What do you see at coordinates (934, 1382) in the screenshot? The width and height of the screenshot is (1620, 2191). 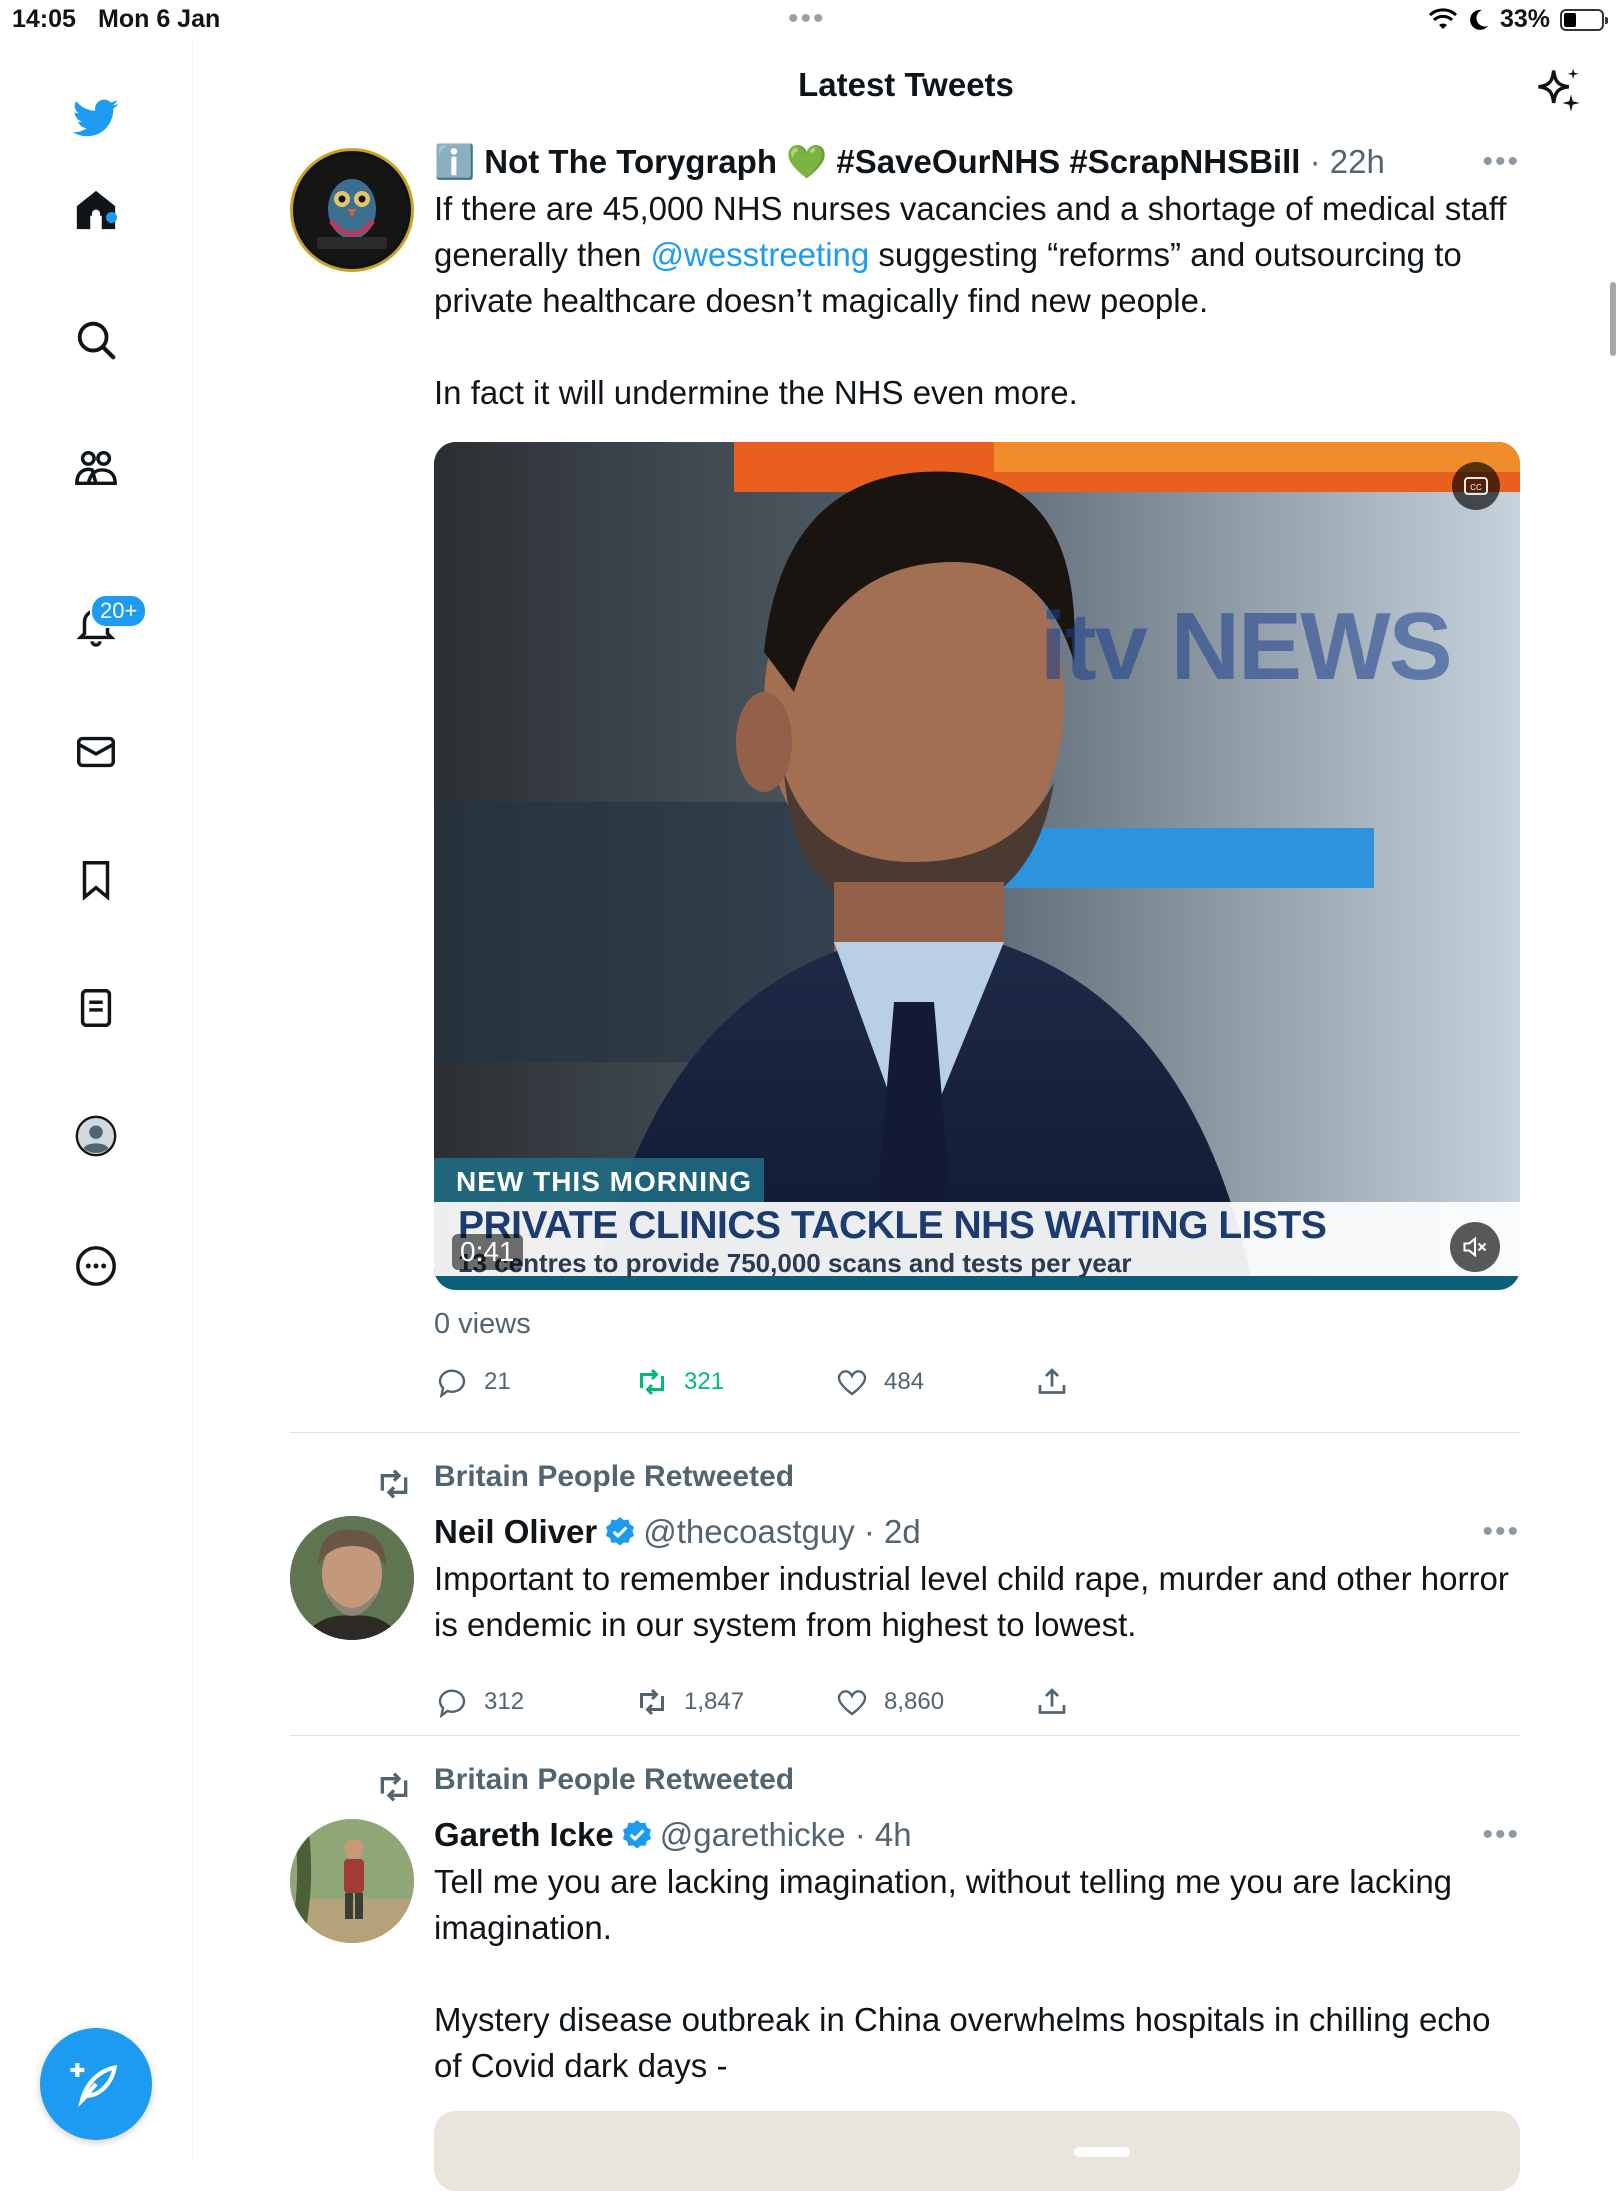 I see `like-button: 484` at bounding box center [934, 1382].